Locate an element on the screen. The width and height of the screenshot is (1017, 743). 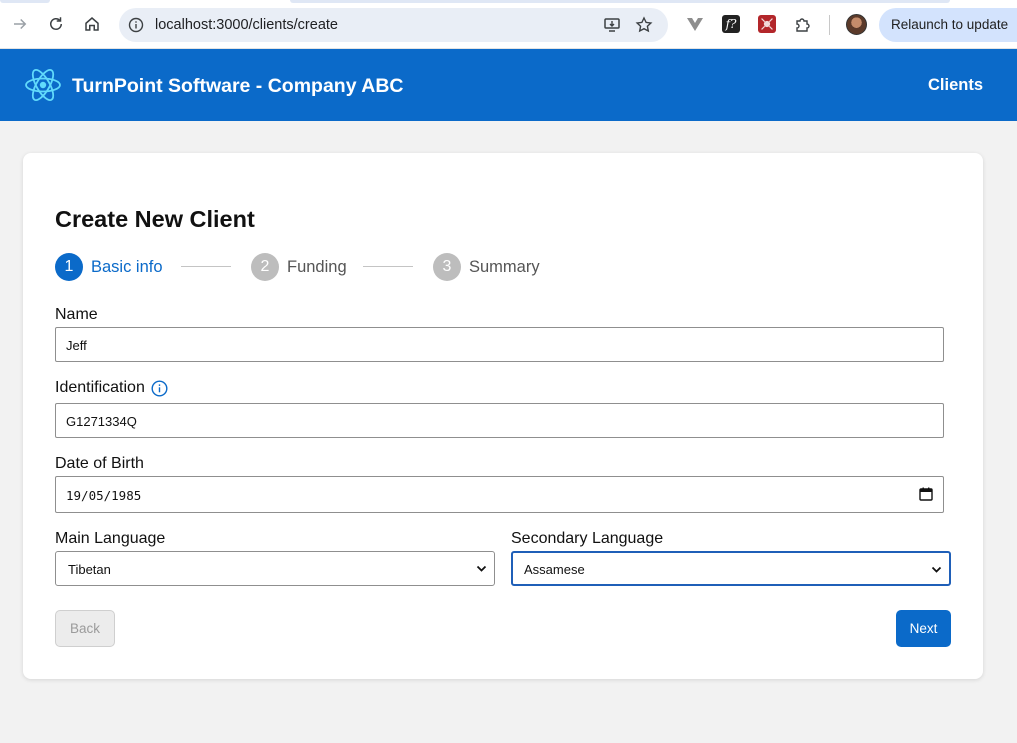
site-info-icon is located at coordinates (136, 25).